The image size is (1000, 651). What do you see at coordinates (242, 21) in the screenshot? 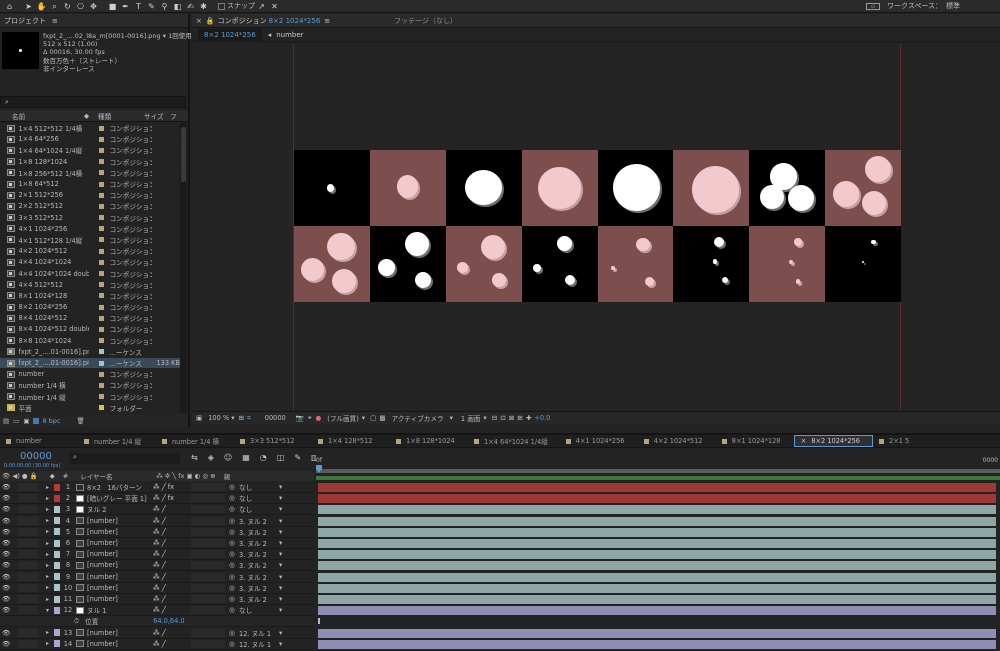
I see `comp-tab-label: コンポジション` at bounding box center [242, 21].